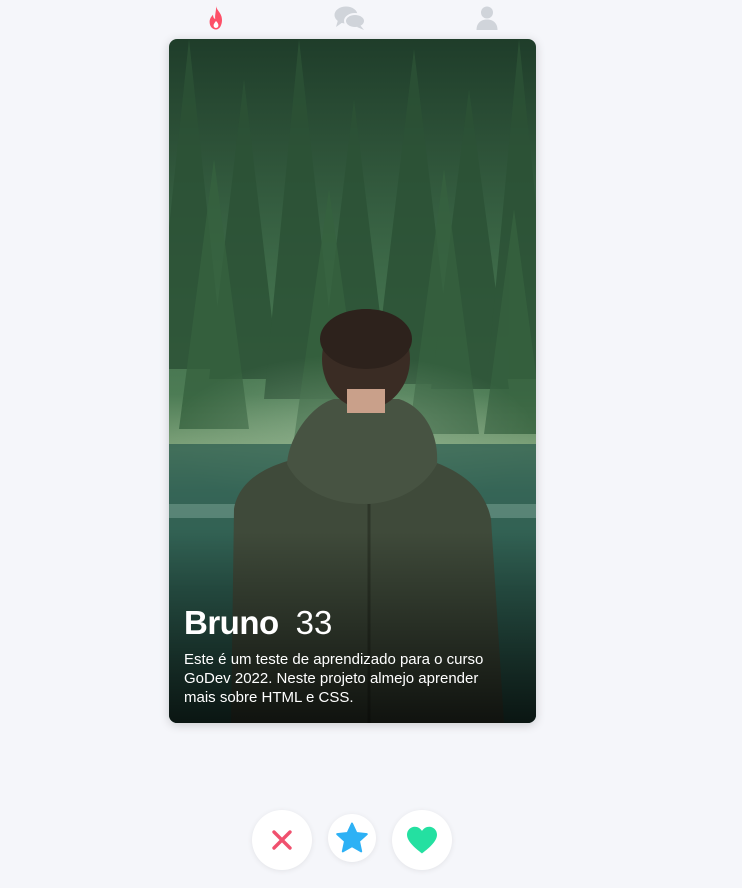 The image size is (742, 888). Describe the element at coordinates (231, 622) in the screenshot. I see `profile-name: Bruno` at that location.